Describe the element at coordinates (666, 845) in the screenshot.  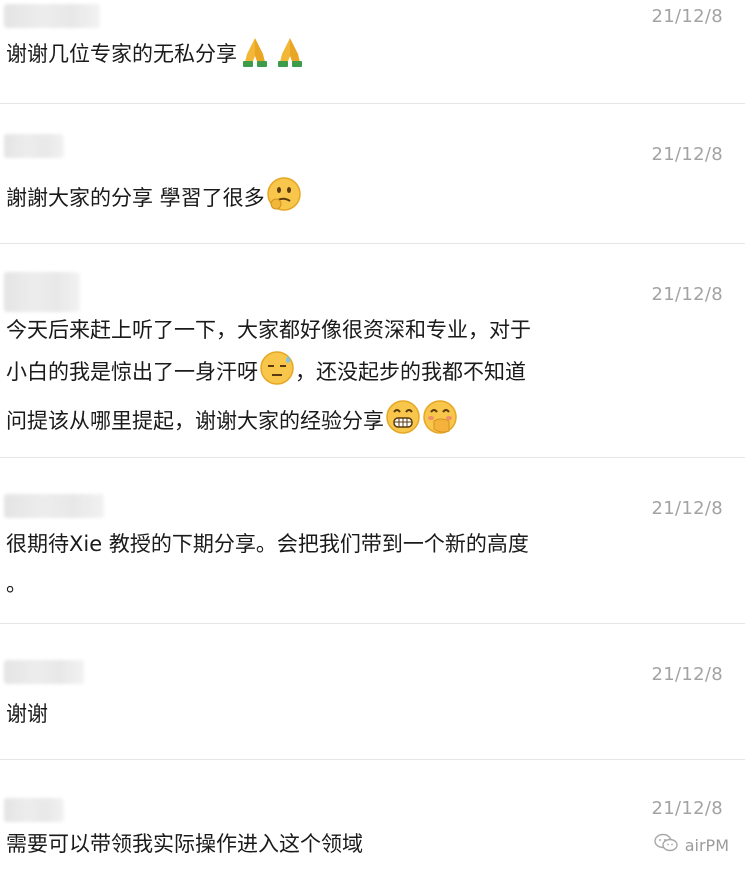
I see `wechat-icon` at that location.